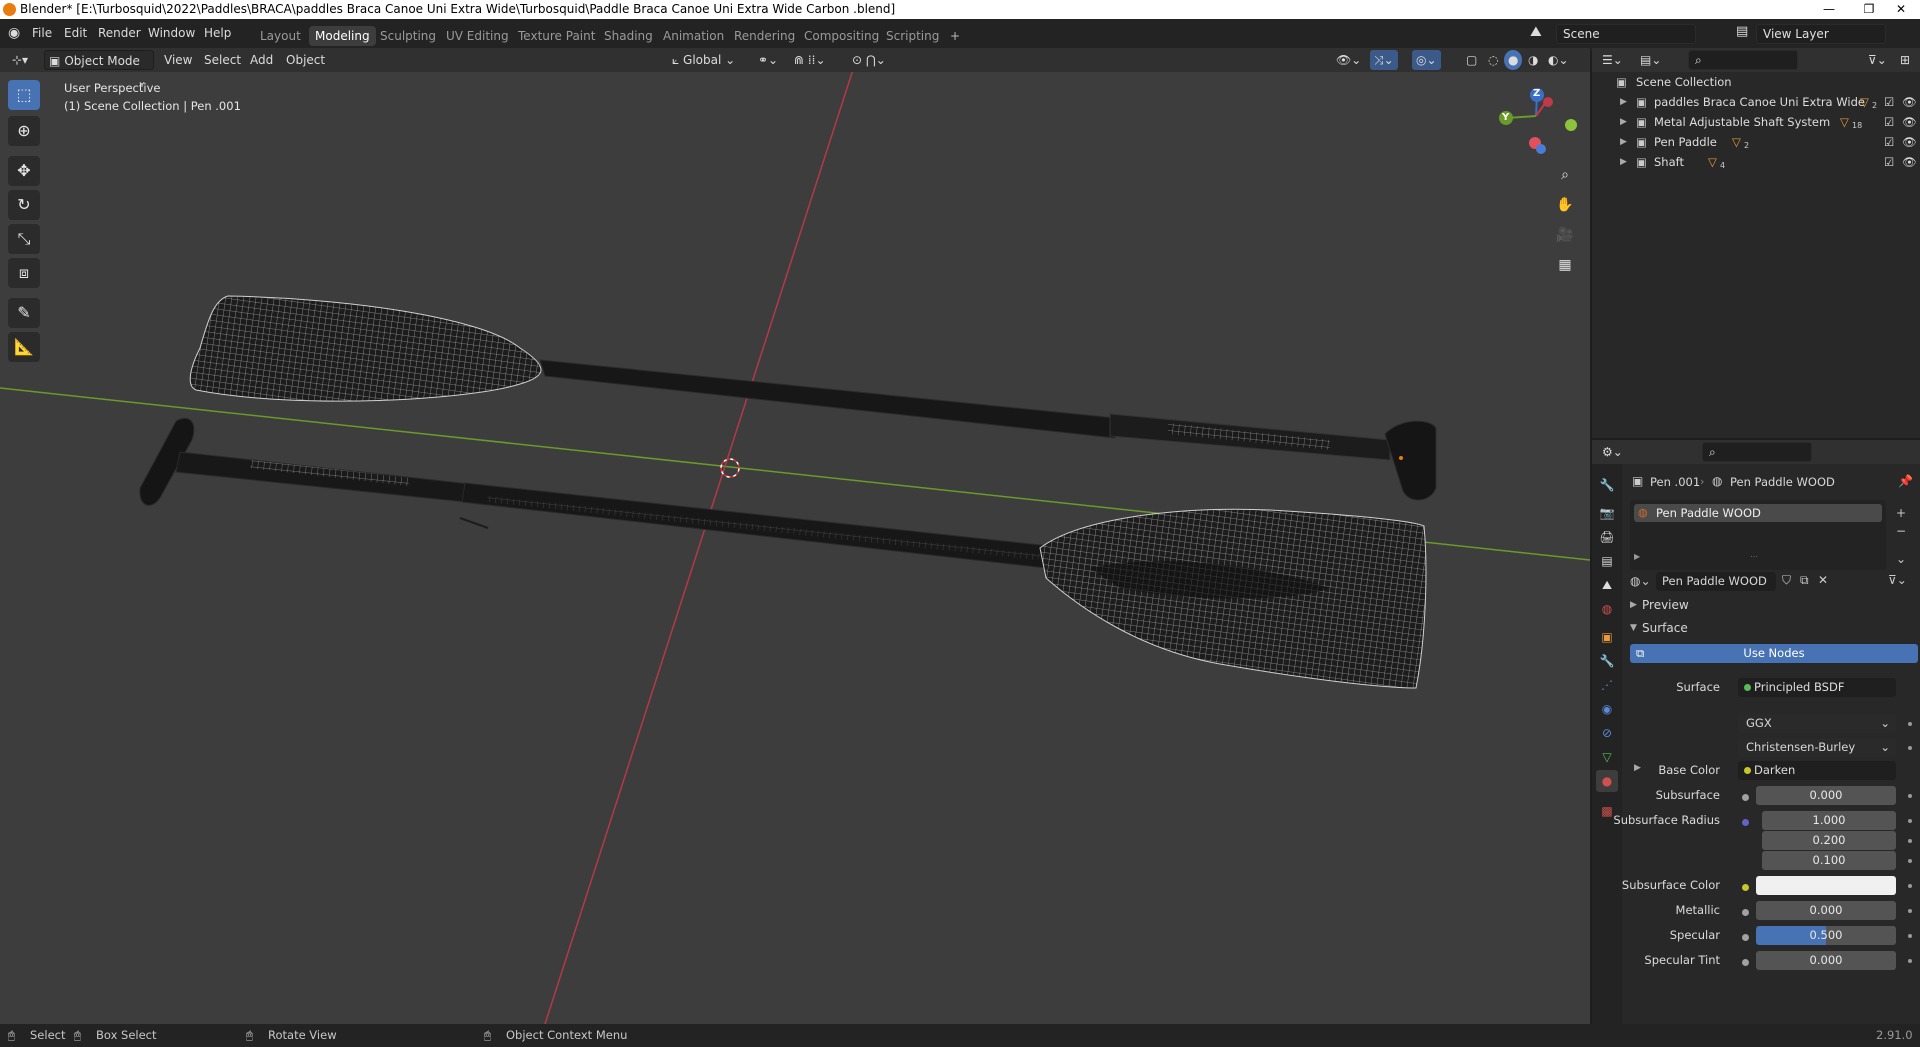  What do you see at coordinates (24, 313) in the screenshot?
I see `annotate-tool-button: ✎` at bounding box center [24, 313].